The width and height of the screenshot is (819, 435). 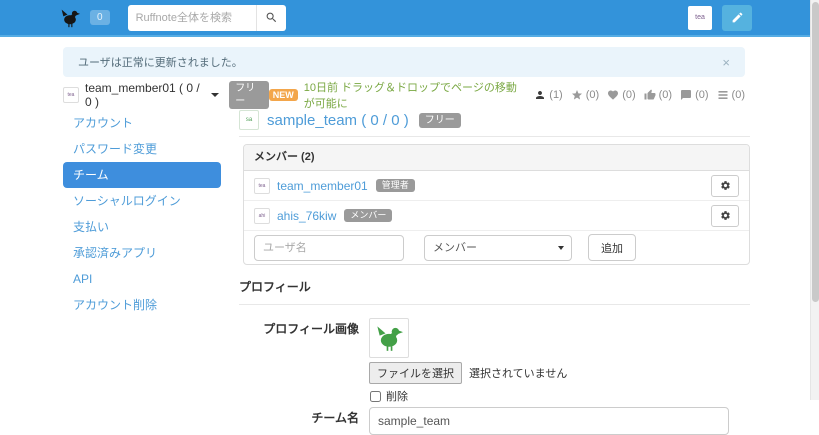 What do you see at coordinates (142, 227) in the screenshot?
I see `sidebar-item-payment: 支払い` at bounding box center [142, 227].